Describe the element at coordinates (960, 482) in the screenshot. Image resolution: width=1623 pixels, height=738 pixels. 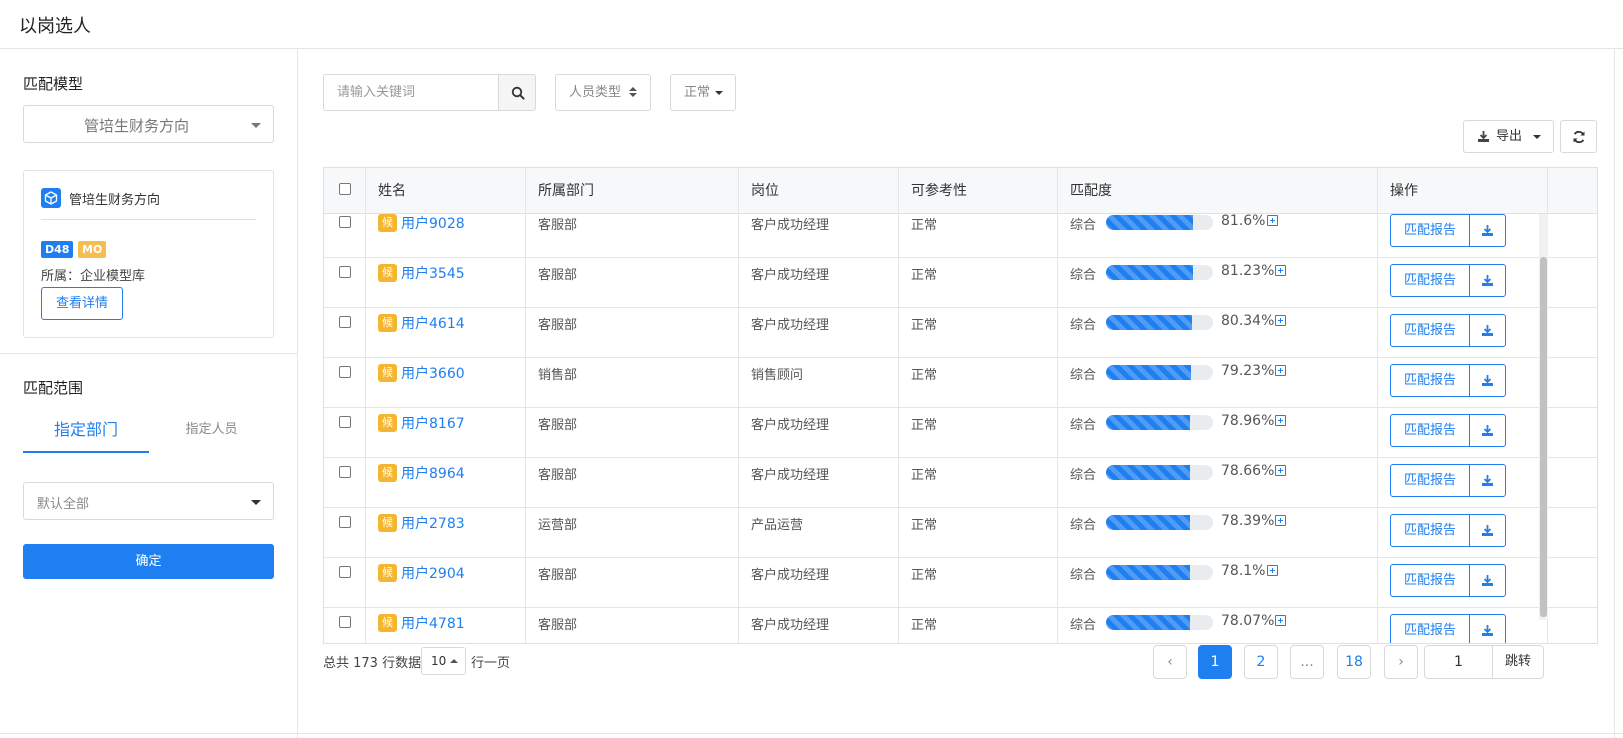
I see `table-row: 候用户8964 客服部 客户成功经理 正常 综合 78.66% 匹配报告` at that location.